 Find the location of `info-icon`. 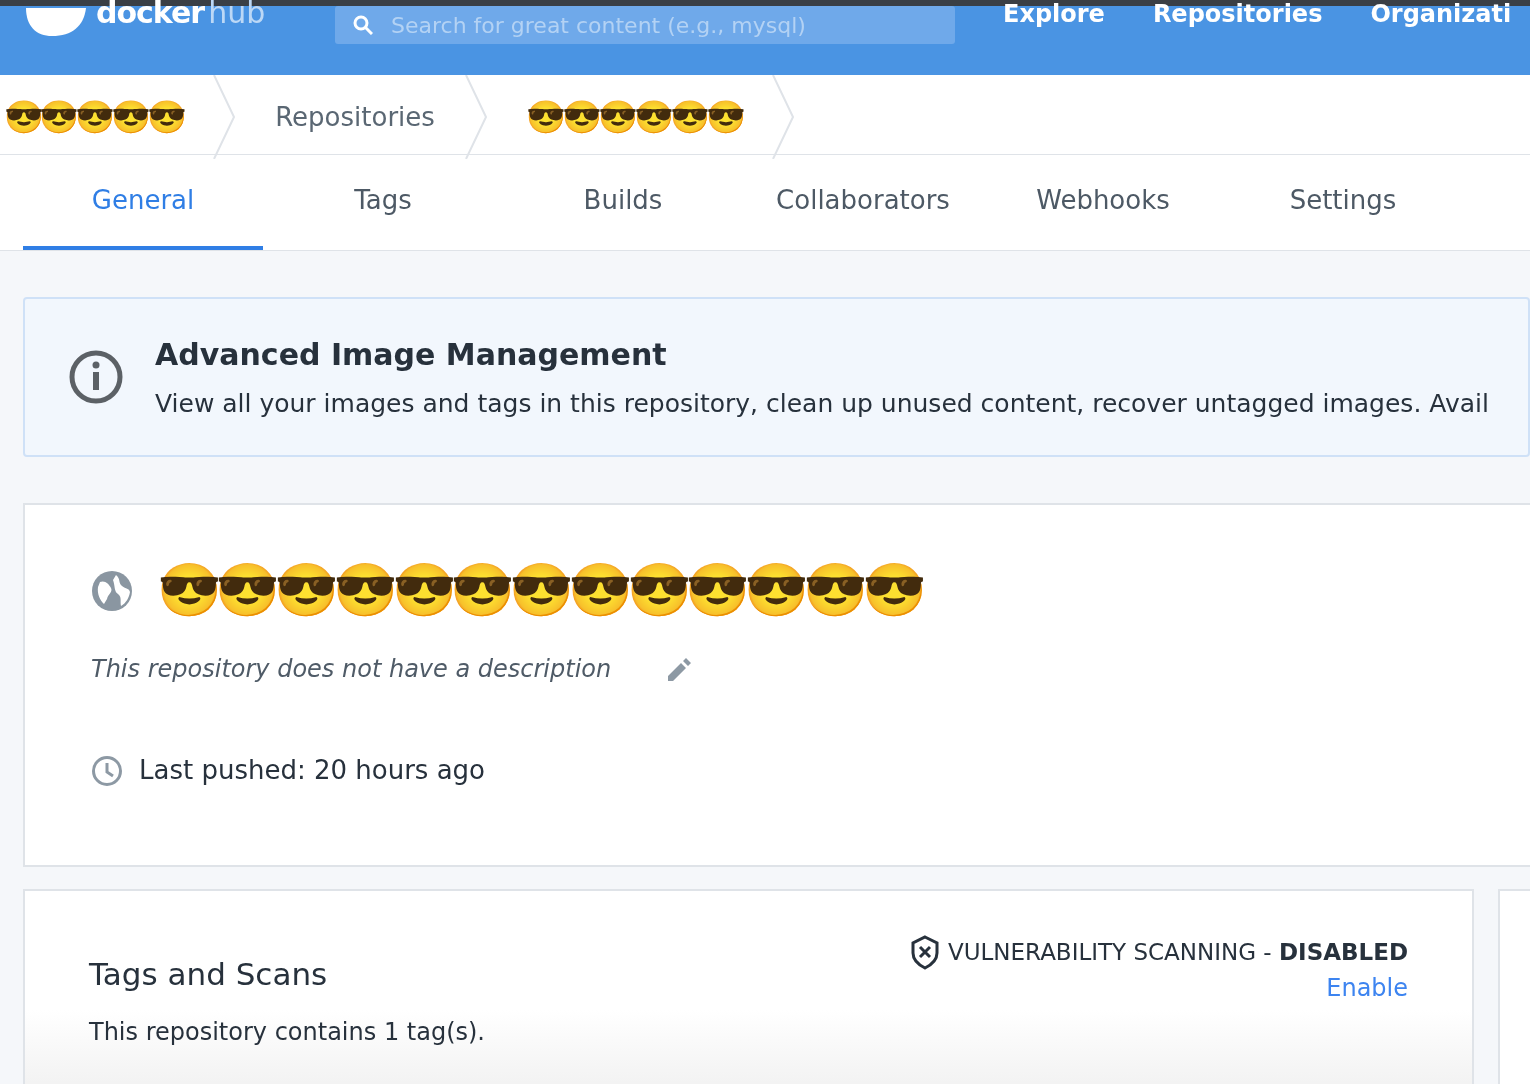

info-icon is located at coordinates (96, 377).